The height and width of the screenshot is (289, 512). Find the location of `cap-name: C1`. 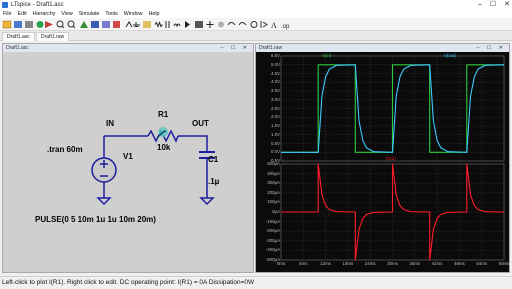

cap-name: C1 is located at coordinates (213, 159).